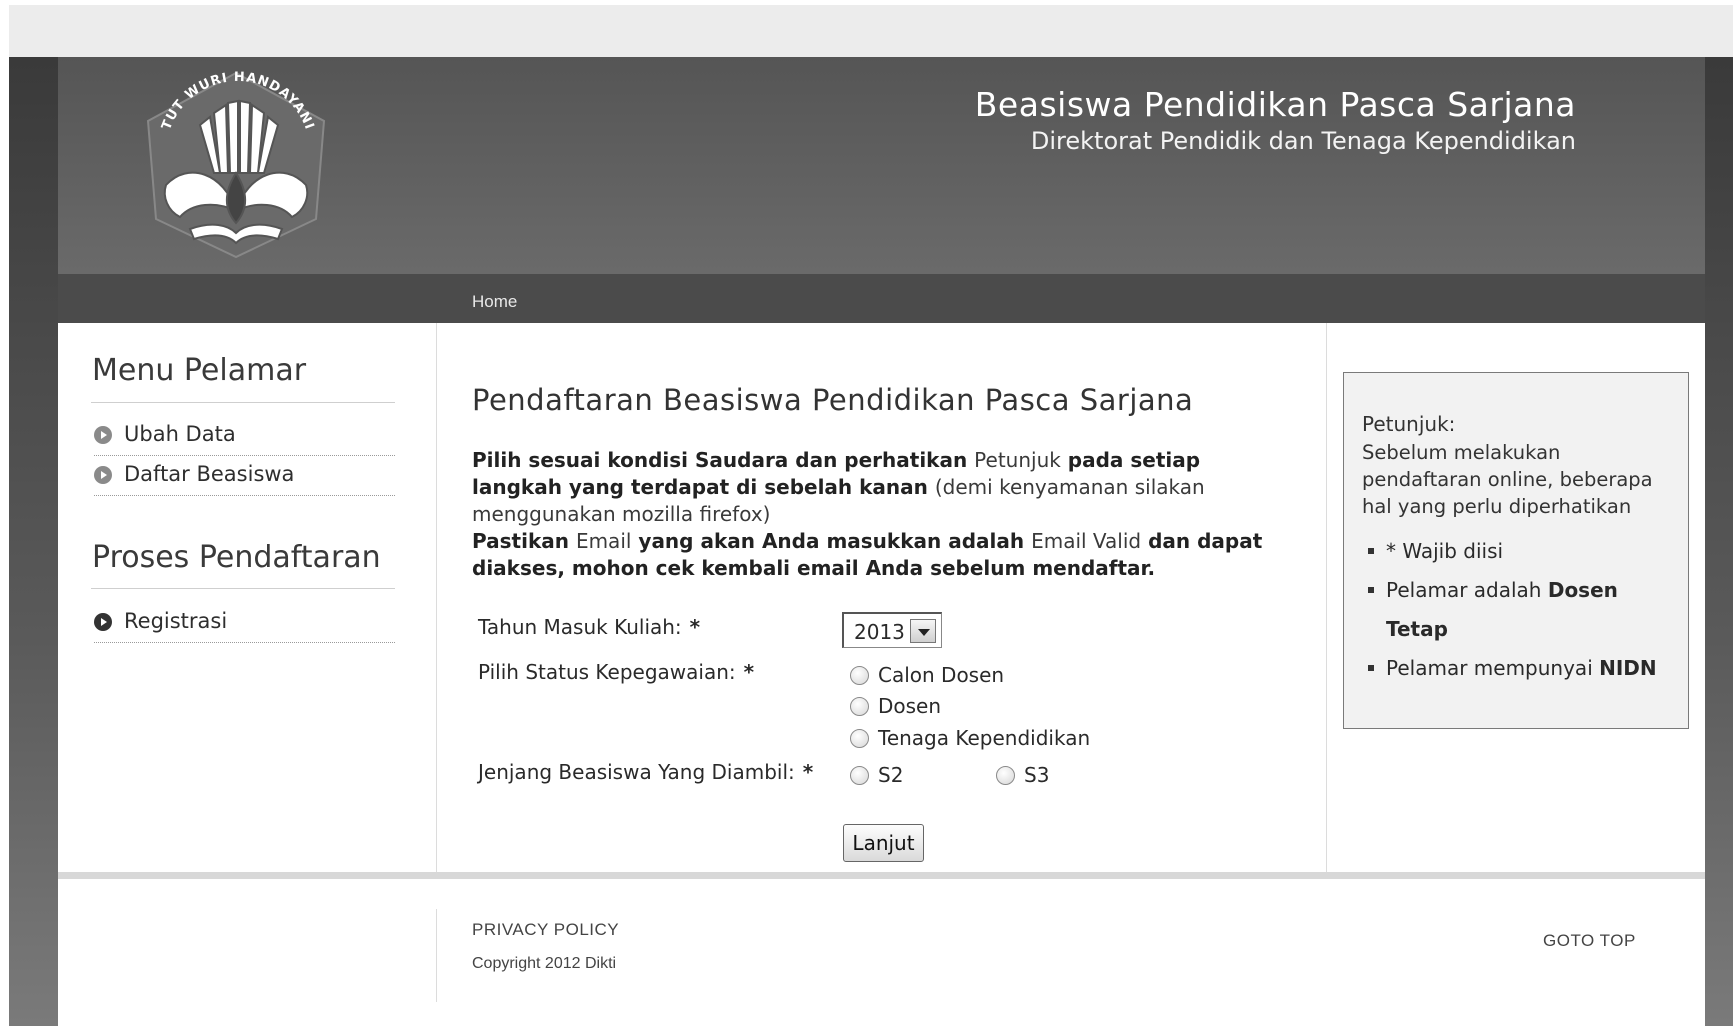 This screenshot has height=1026, width=1733. I want to click on list-item-text: * Wajib diisi, so click(1445, 551).